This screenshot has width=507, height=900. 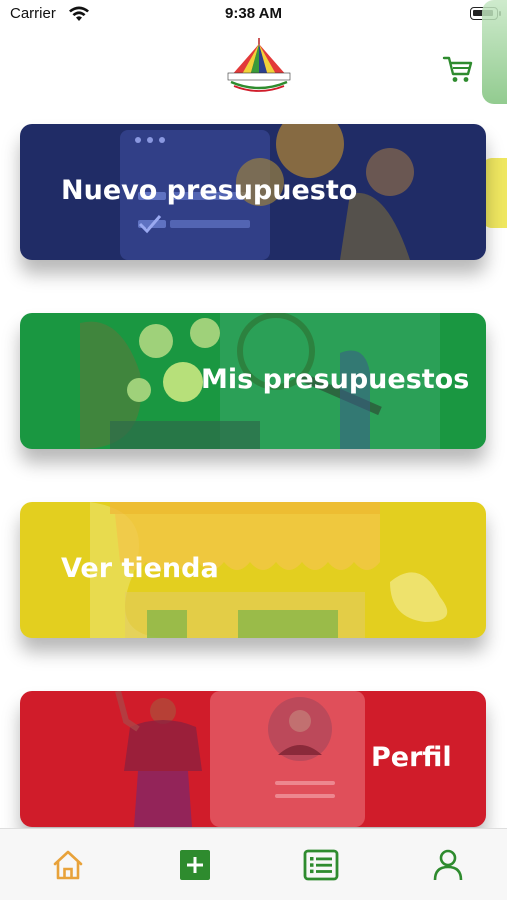 I want to click on list-icon, so click(x=321, y=865).